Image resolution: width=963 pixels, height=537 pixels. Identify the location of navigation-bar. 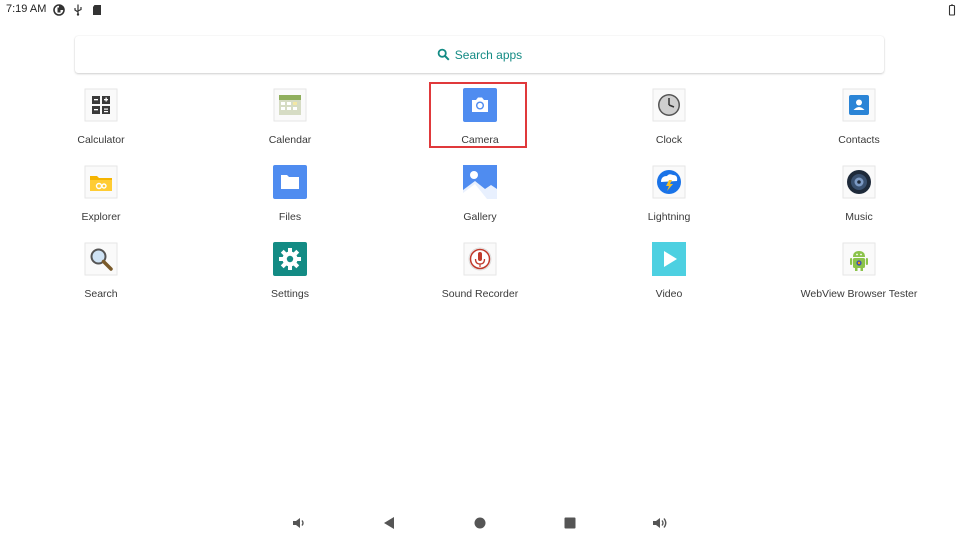
(481, 523).